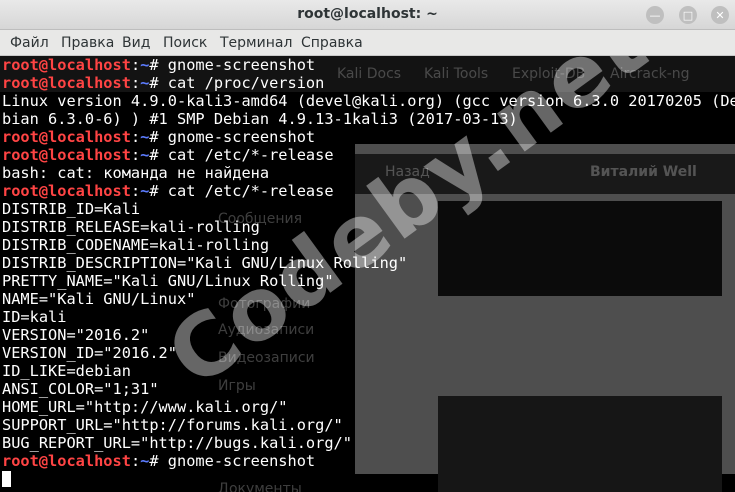 The height and width of the screenshot is (492, 735). I want to click on minimize-icon: —, so click(655, 15).